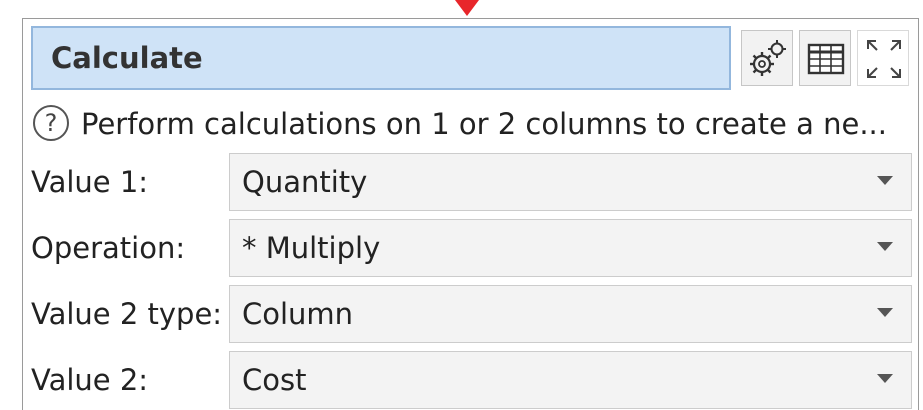 The height and width of the screenshot is (410, 923). Describe the element at coordinates (570, 182) in the screenshot. I see `value1-dropdown: Quantity` at that location.